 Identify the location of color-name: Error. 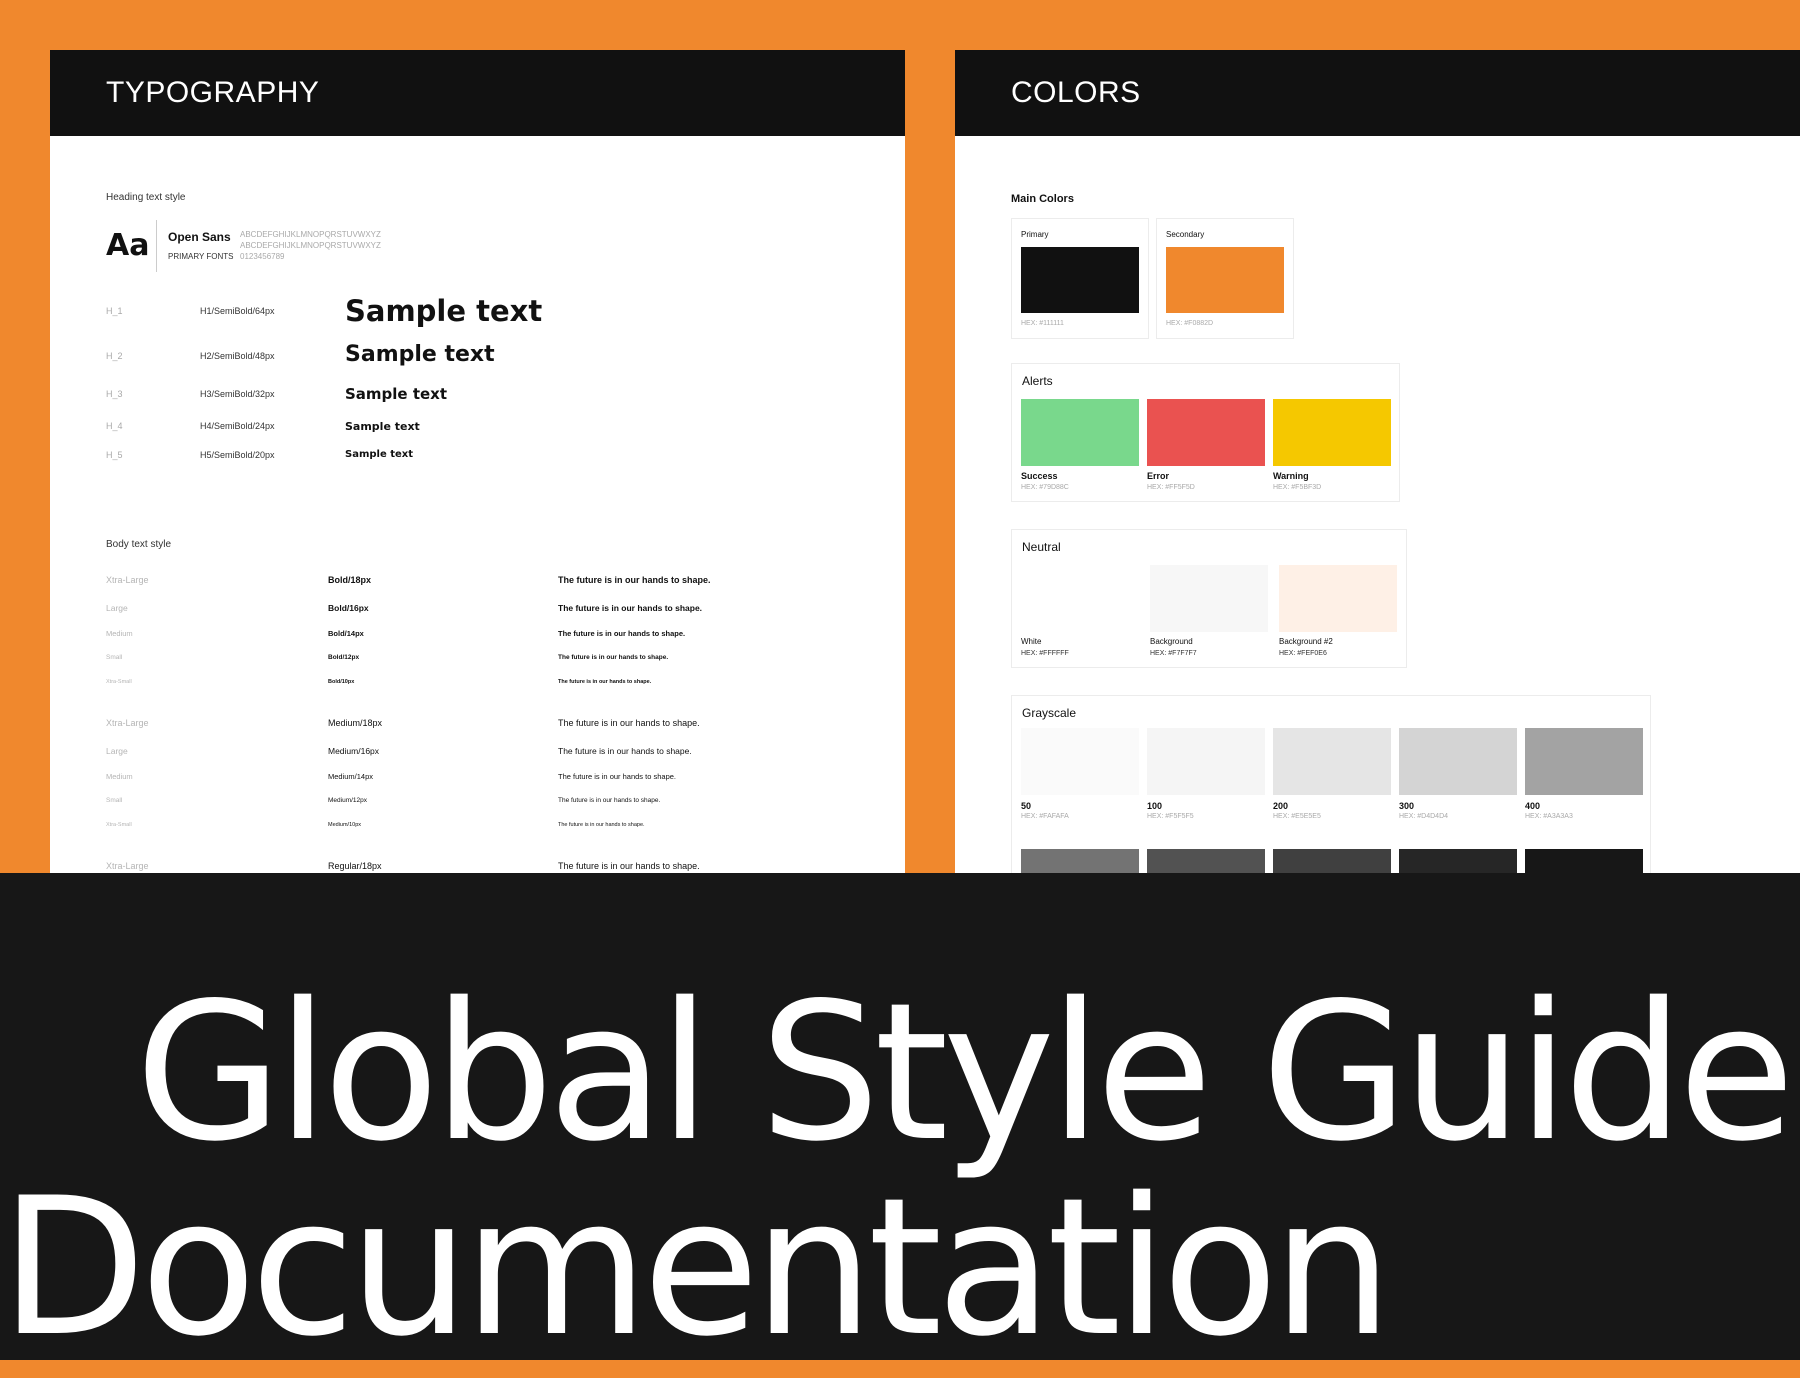
(1158, 476).